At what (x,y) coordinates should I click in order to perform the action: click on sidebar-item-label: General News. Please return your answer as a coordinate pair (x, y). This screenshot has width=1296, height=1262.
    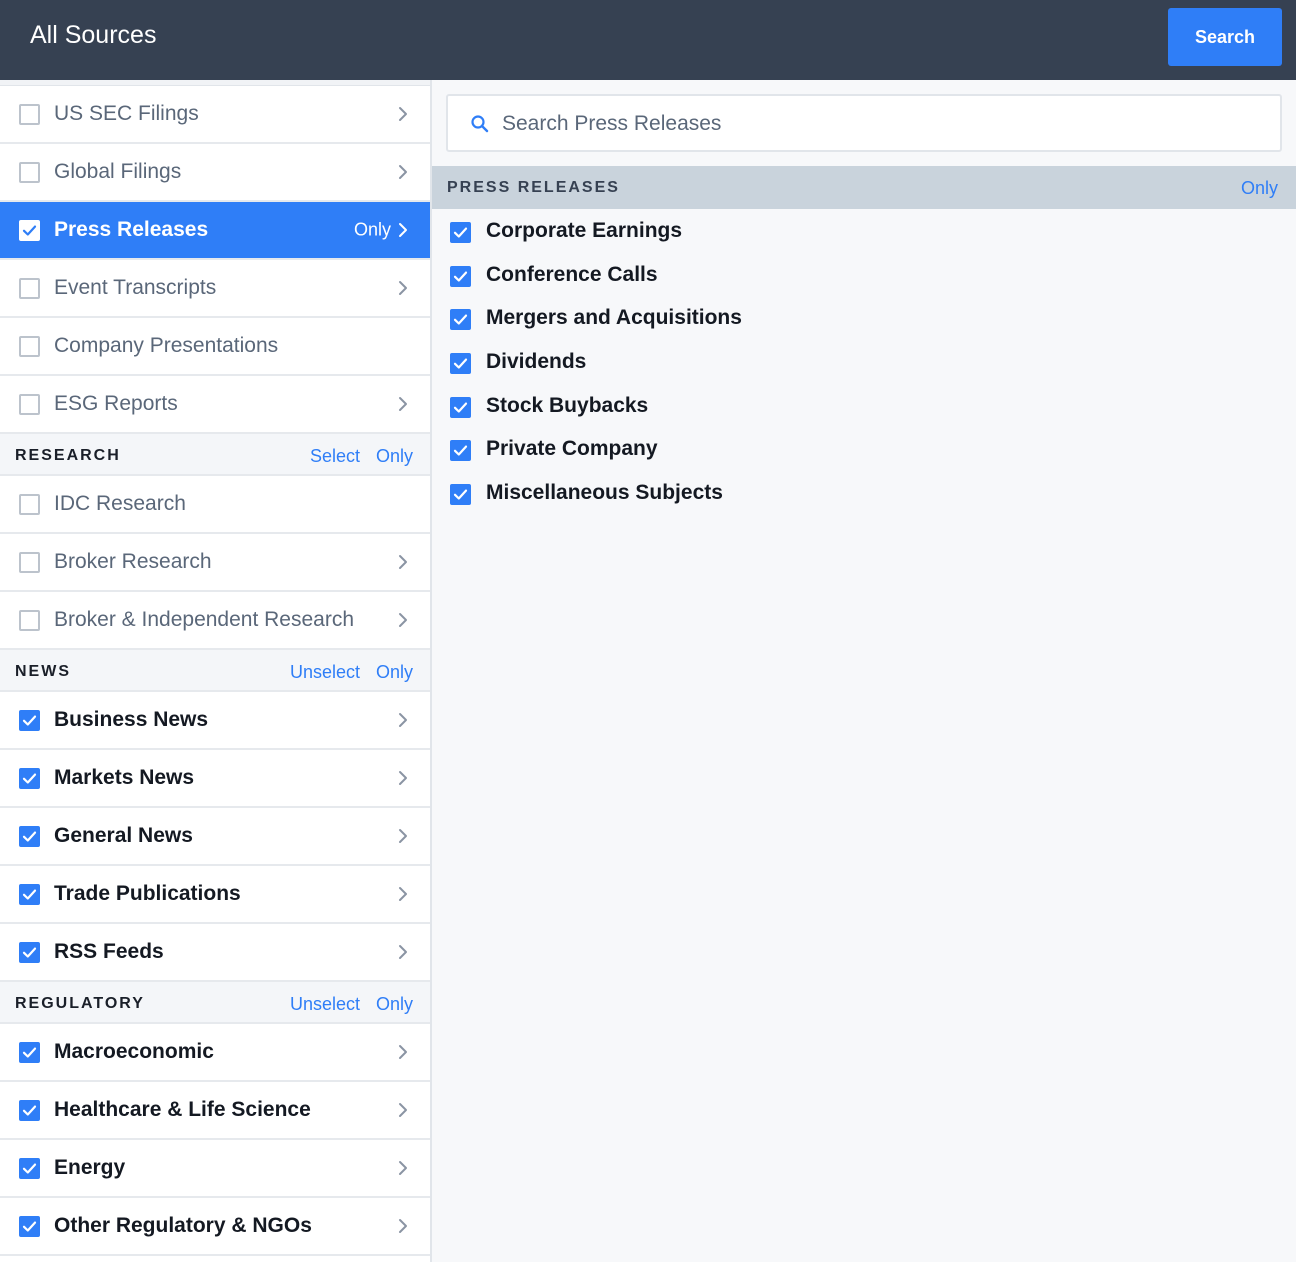
    Looking at the image, I should click on (123, 835).